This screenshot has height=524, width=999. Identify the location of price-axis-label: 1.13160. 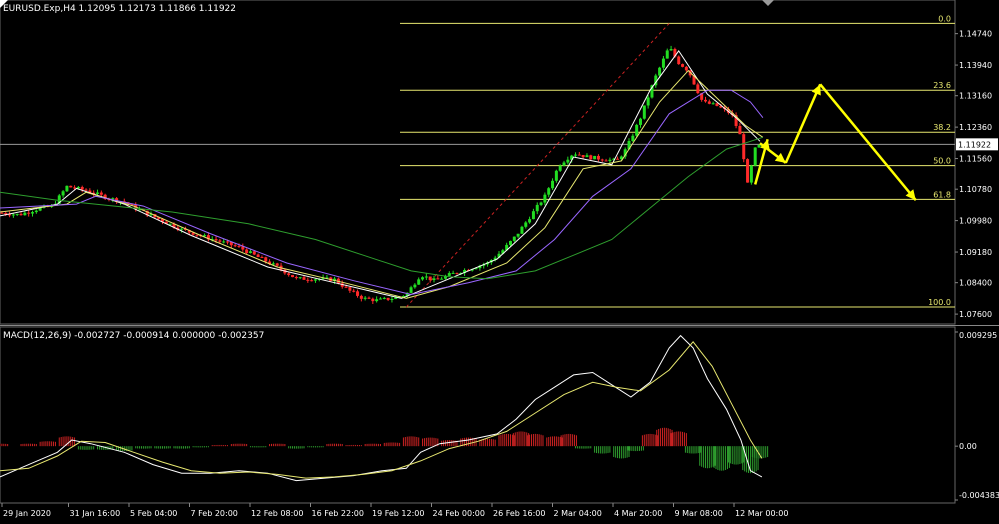
(975, 96).